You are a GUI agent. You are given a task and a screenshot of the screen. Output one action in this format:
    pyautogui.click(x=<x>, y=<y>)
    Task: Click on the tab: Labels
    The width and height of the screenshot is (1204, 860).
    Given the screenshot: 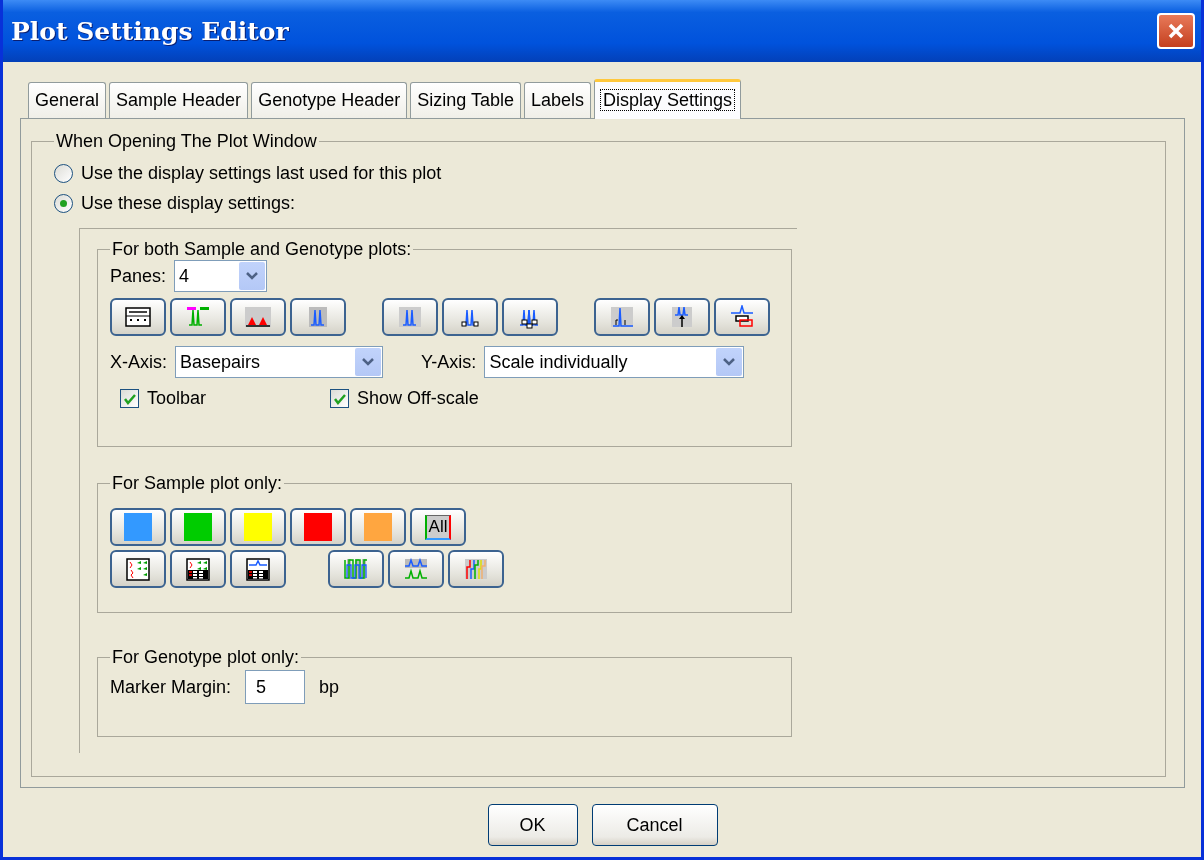 What is the action you would take?
    pyautogui.click(x=557, y=100)
    